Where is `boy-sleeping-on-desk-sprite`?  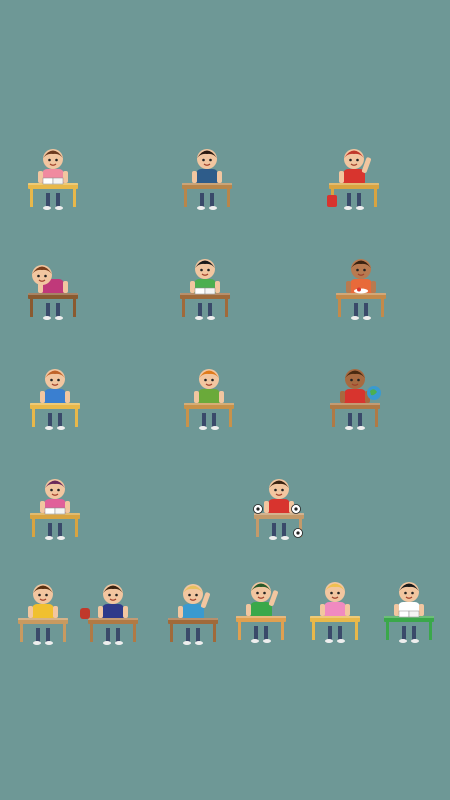 boy-sleeping-on-desk-sprite is located at coordinates (53, 292).